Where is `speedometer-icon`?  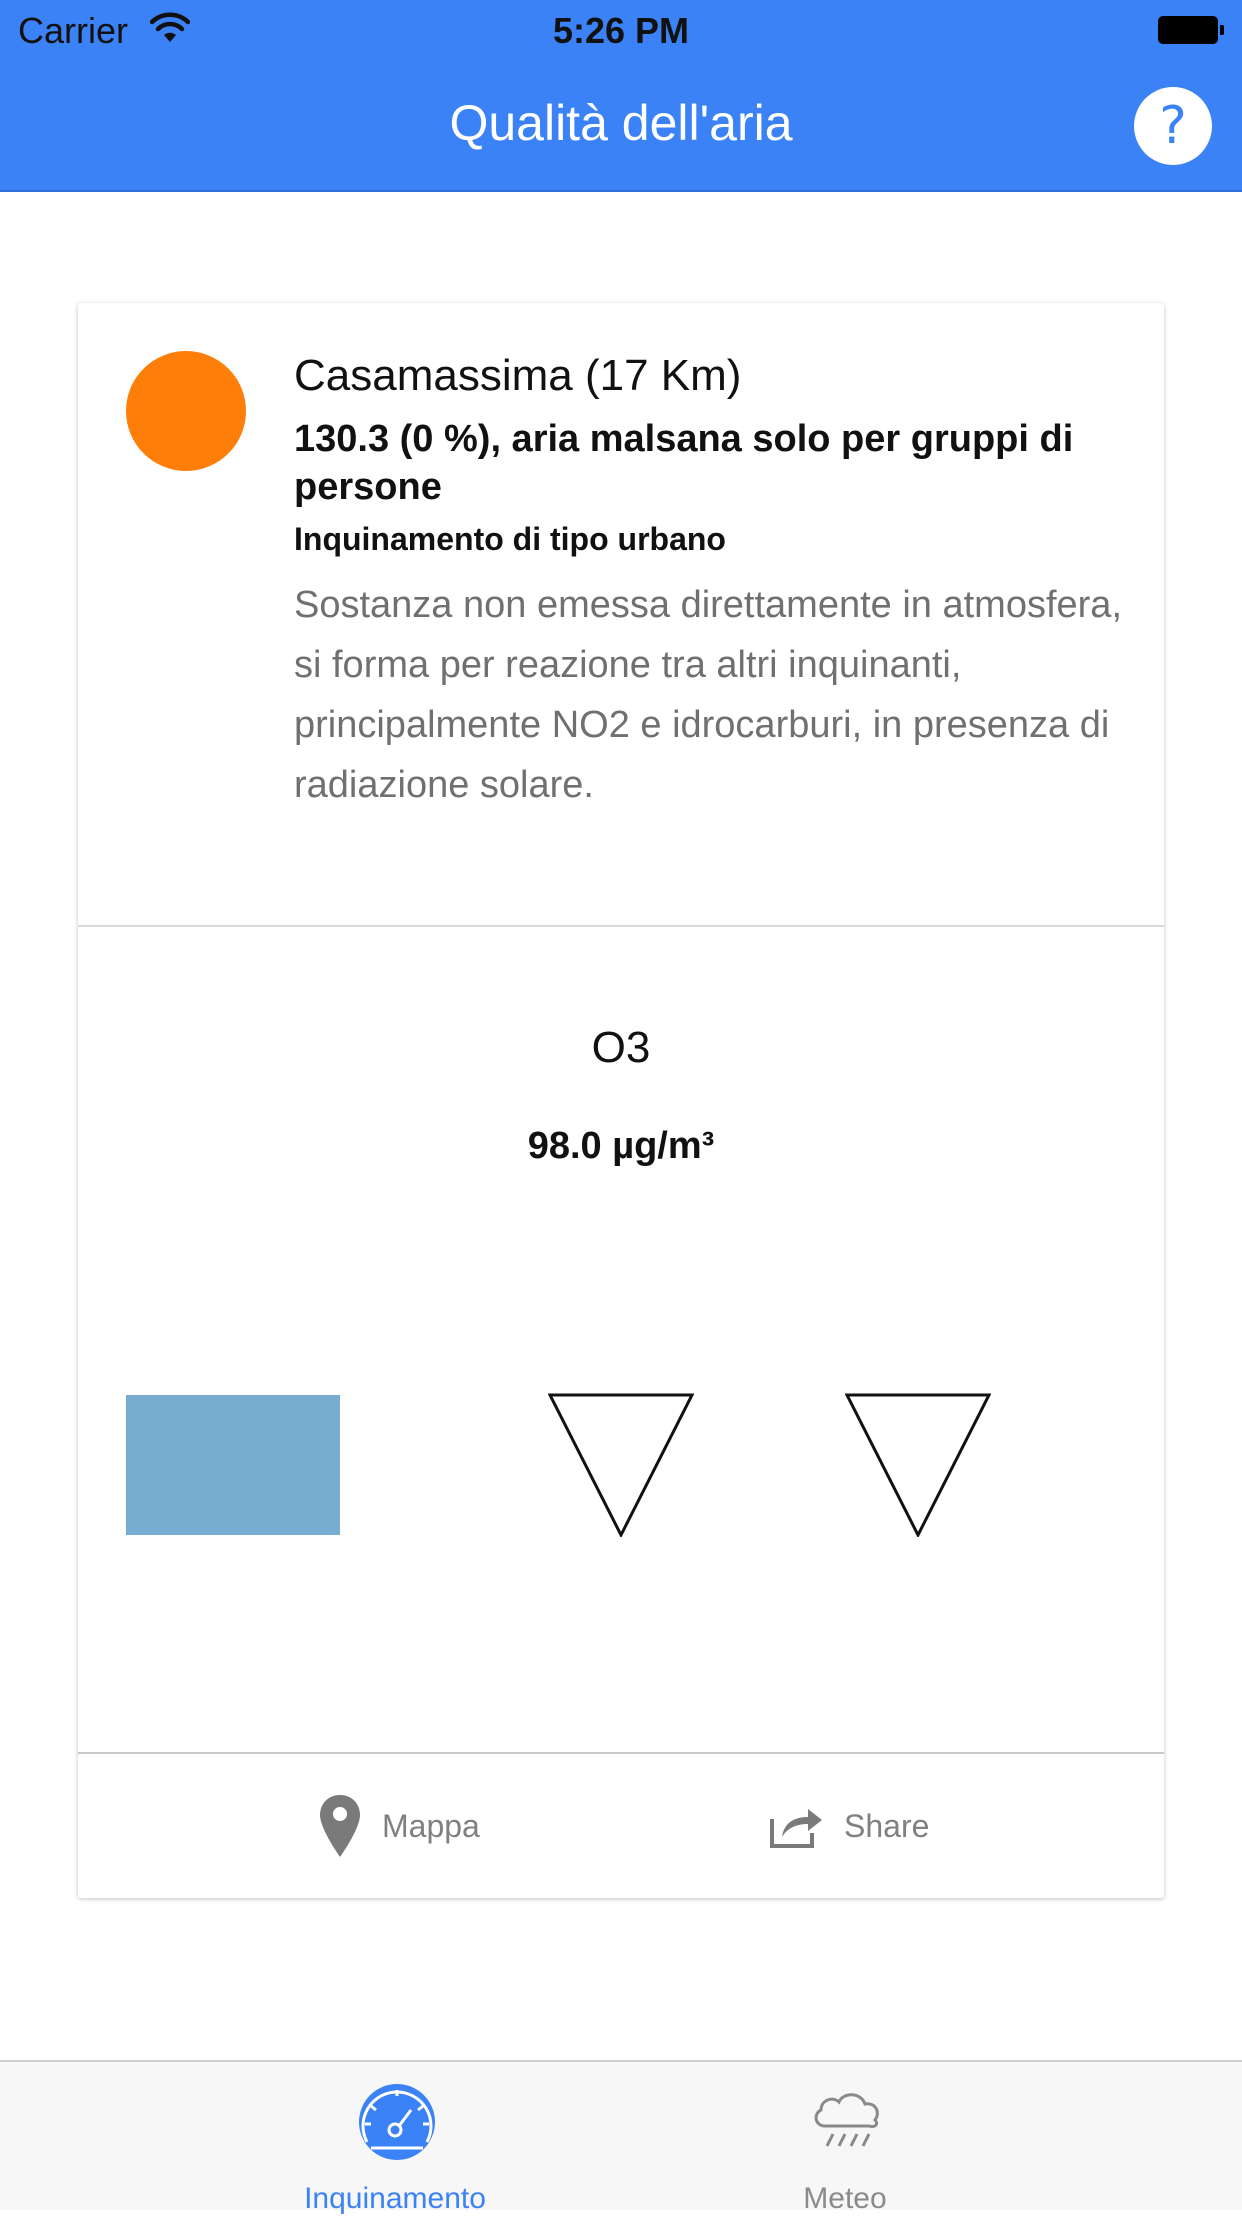
speedometer-icon is located at coordinates (397, 2122).